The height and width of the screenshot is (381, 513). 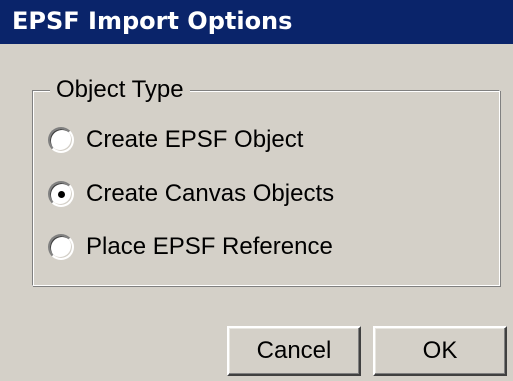 I want to click on radio-label: Place EPSF Reference, so click(x=209, y=246).